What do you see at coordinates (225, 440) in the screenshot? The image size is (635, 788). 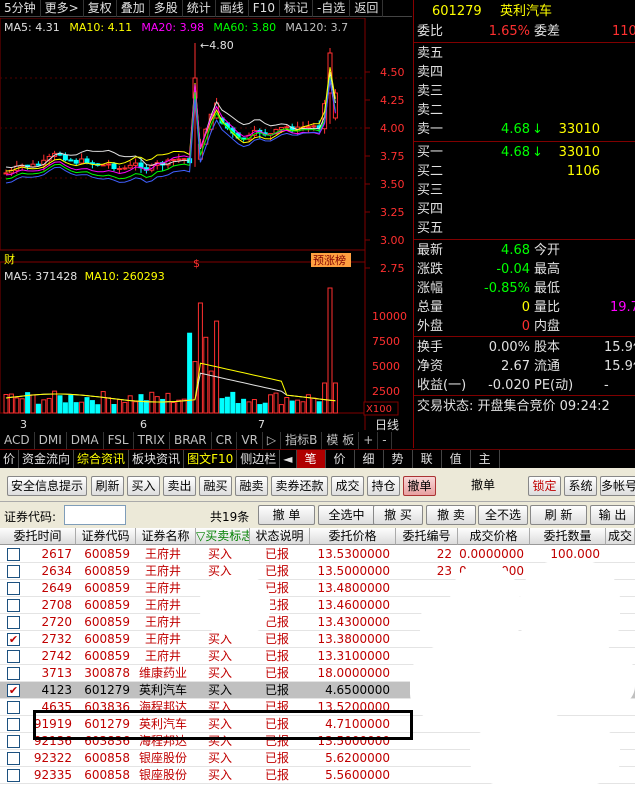 I see `indicator-tab: CR` at bounding box center [225, 440].